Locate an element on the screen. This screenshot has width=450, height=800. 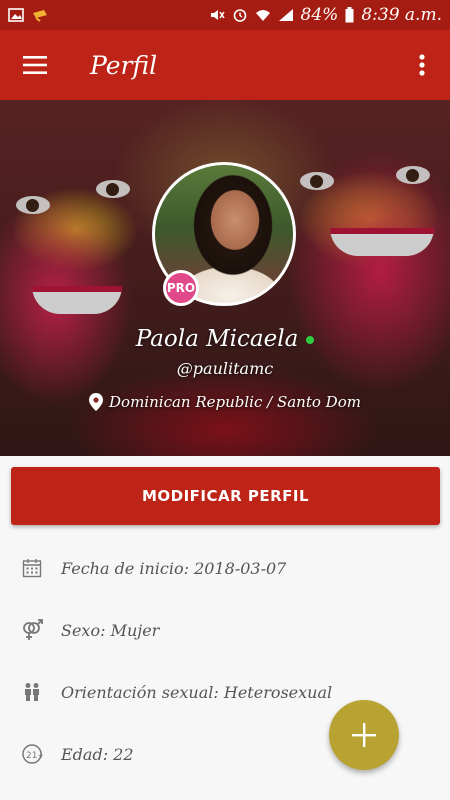
app-bar: Perfil is located at coordinates (225, 65).